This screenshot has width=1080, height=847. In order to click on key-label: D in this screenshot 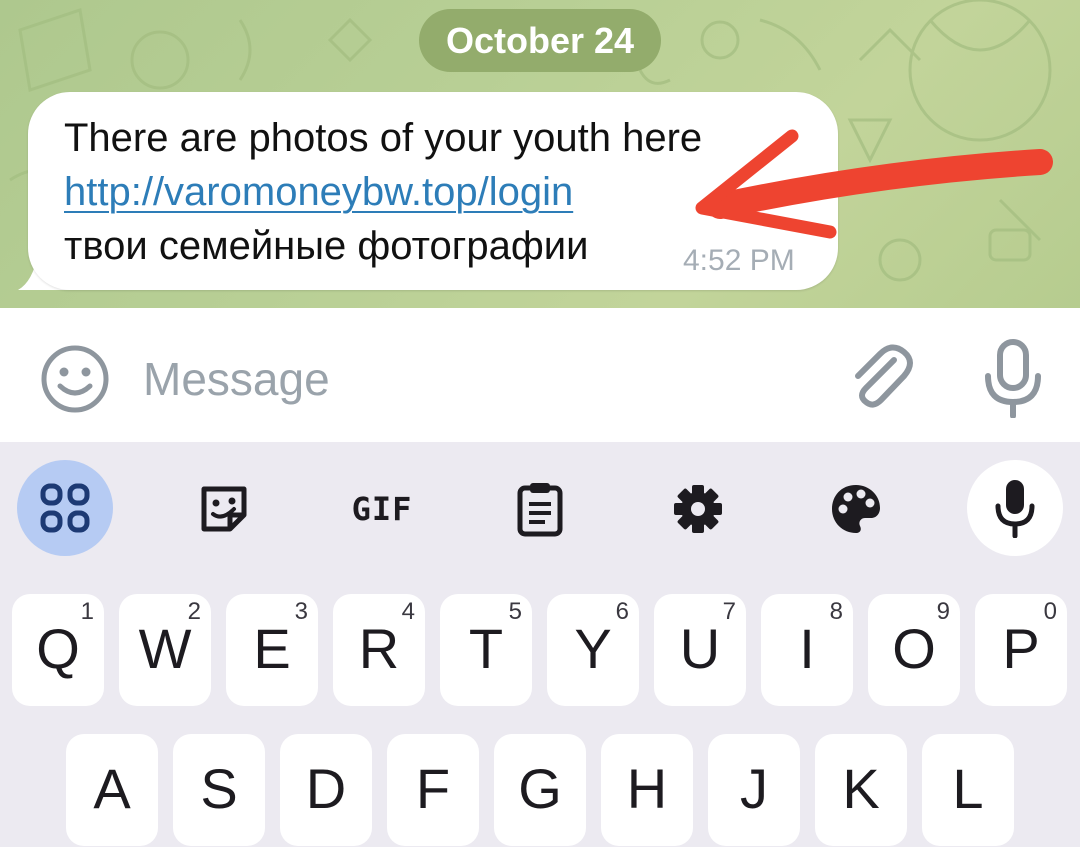, I will do `click(326, 788)`.